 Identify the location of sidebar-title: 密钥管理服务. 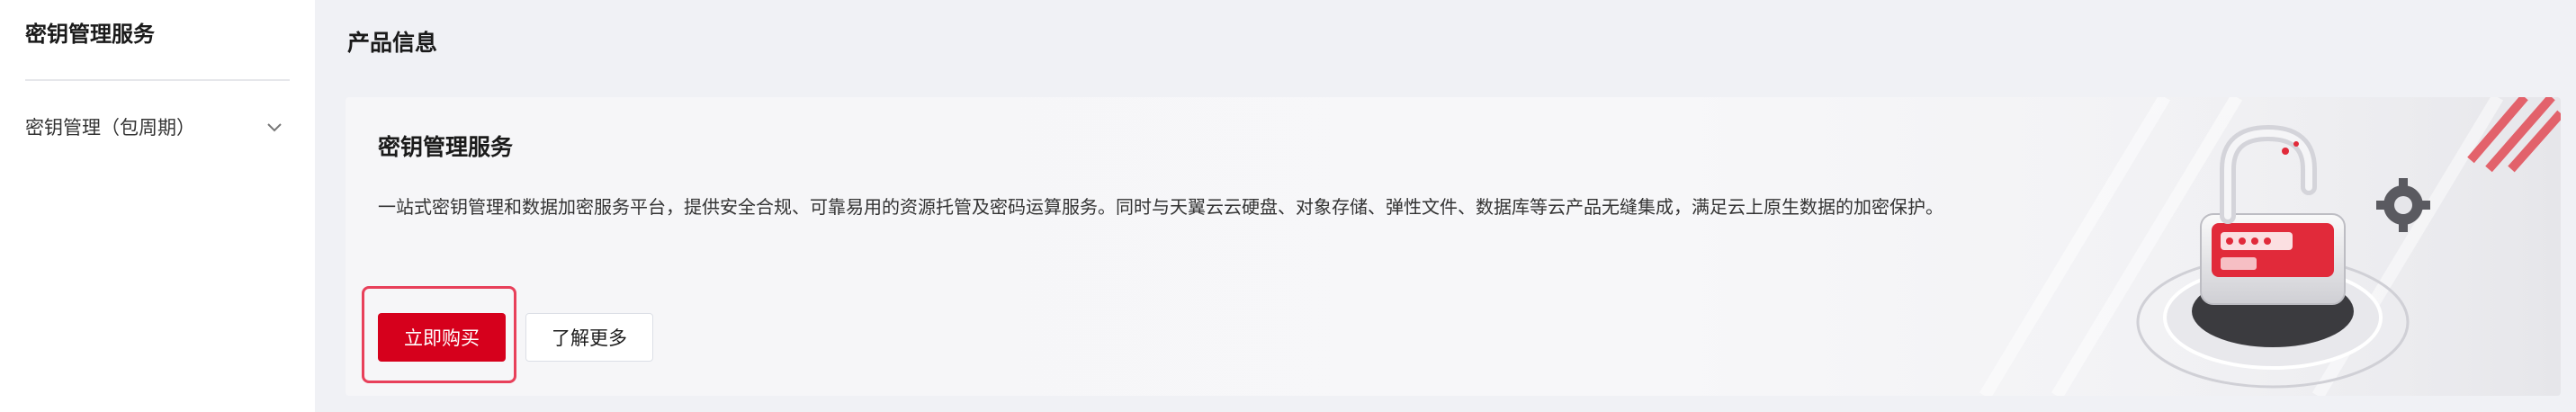
(90, 34).